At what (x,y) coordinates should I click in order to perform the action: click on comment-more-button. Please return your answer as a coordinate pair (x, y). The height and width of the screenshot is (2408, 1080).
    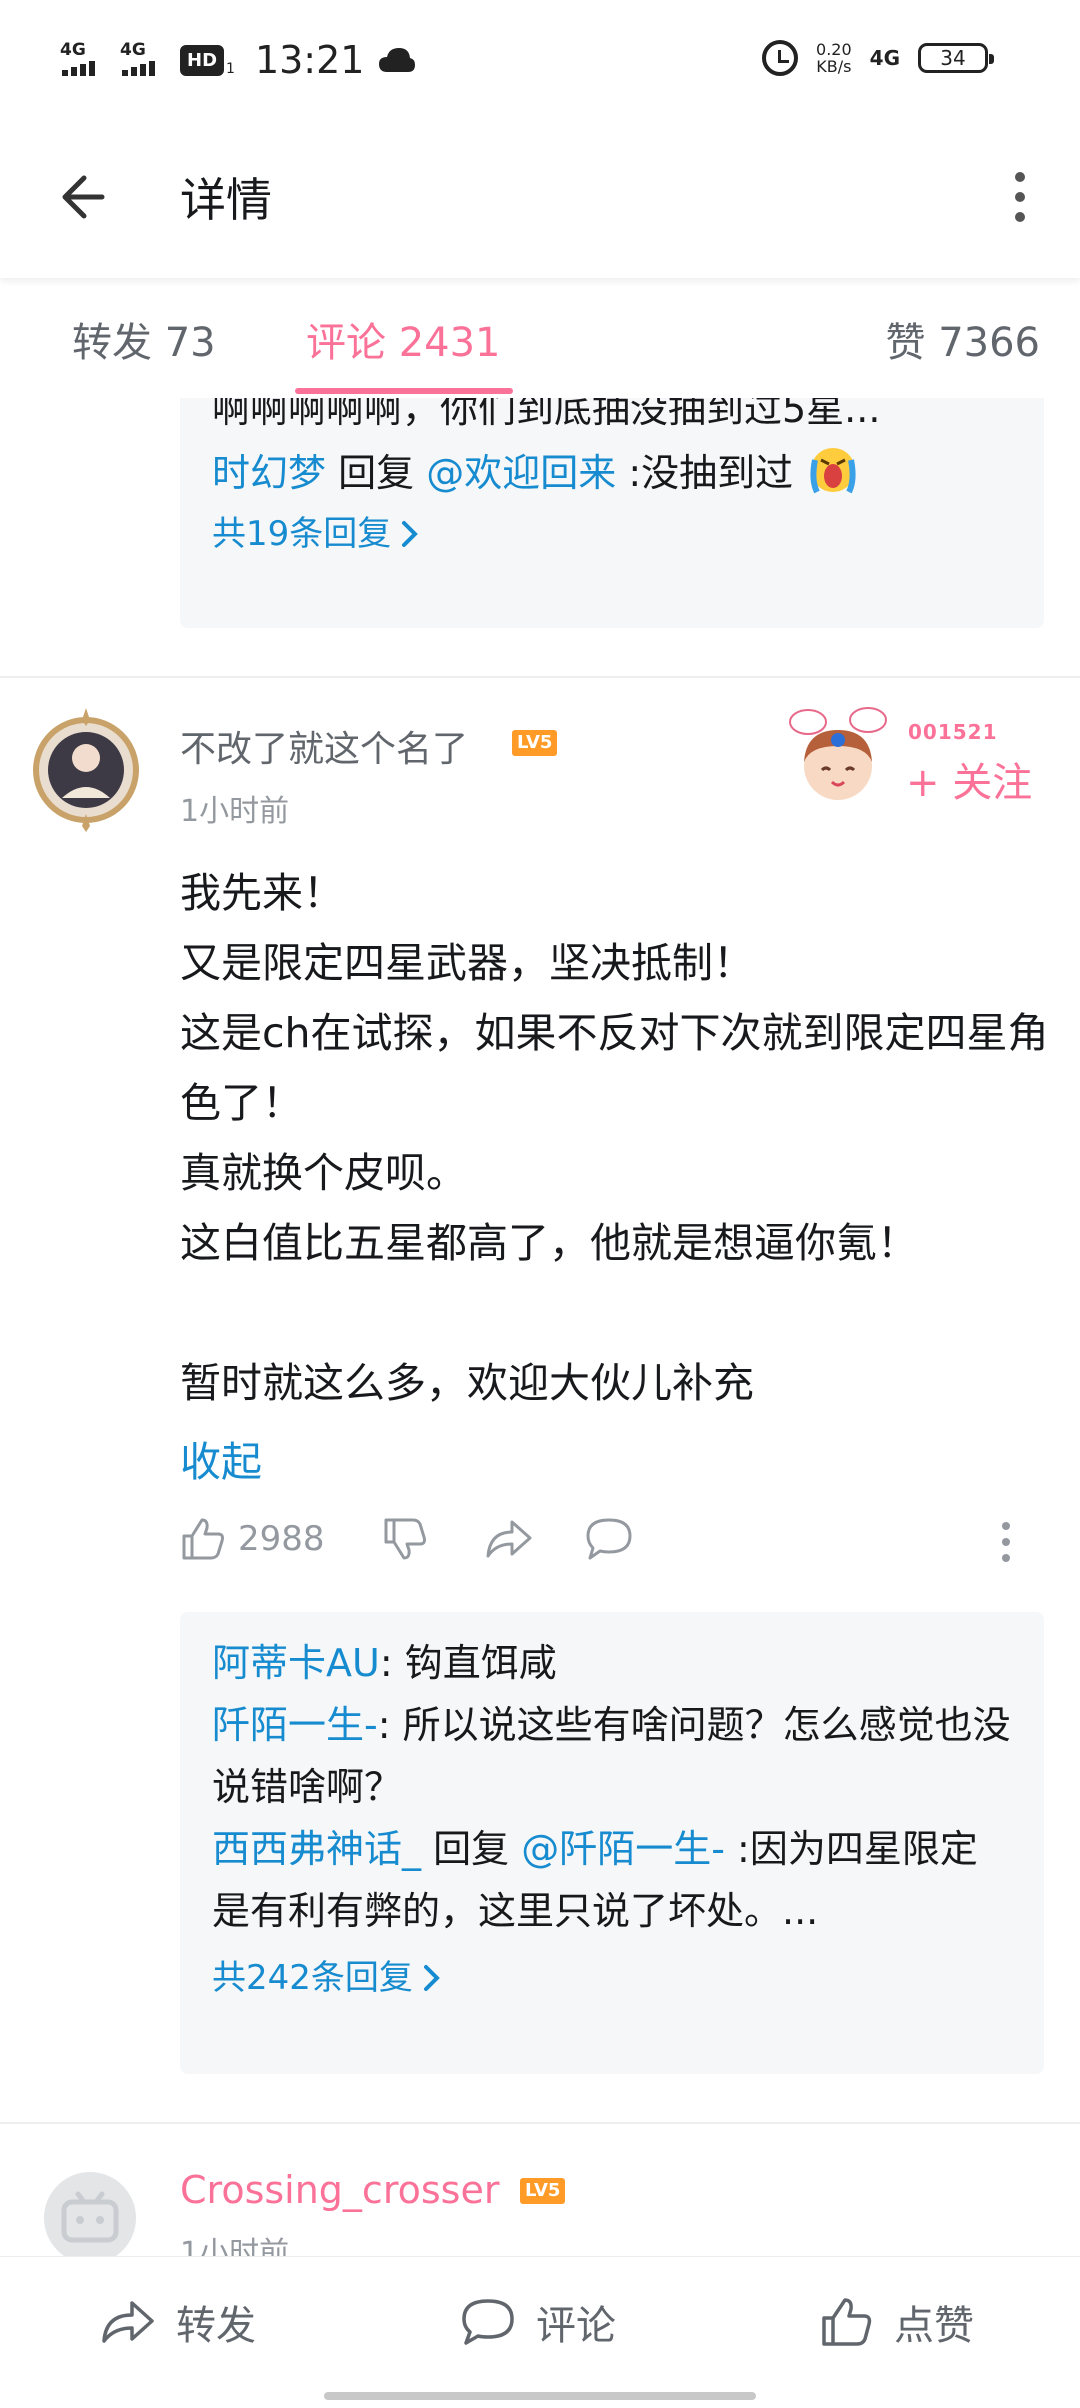
    Looking at the image, I should click on (1006, 1542).